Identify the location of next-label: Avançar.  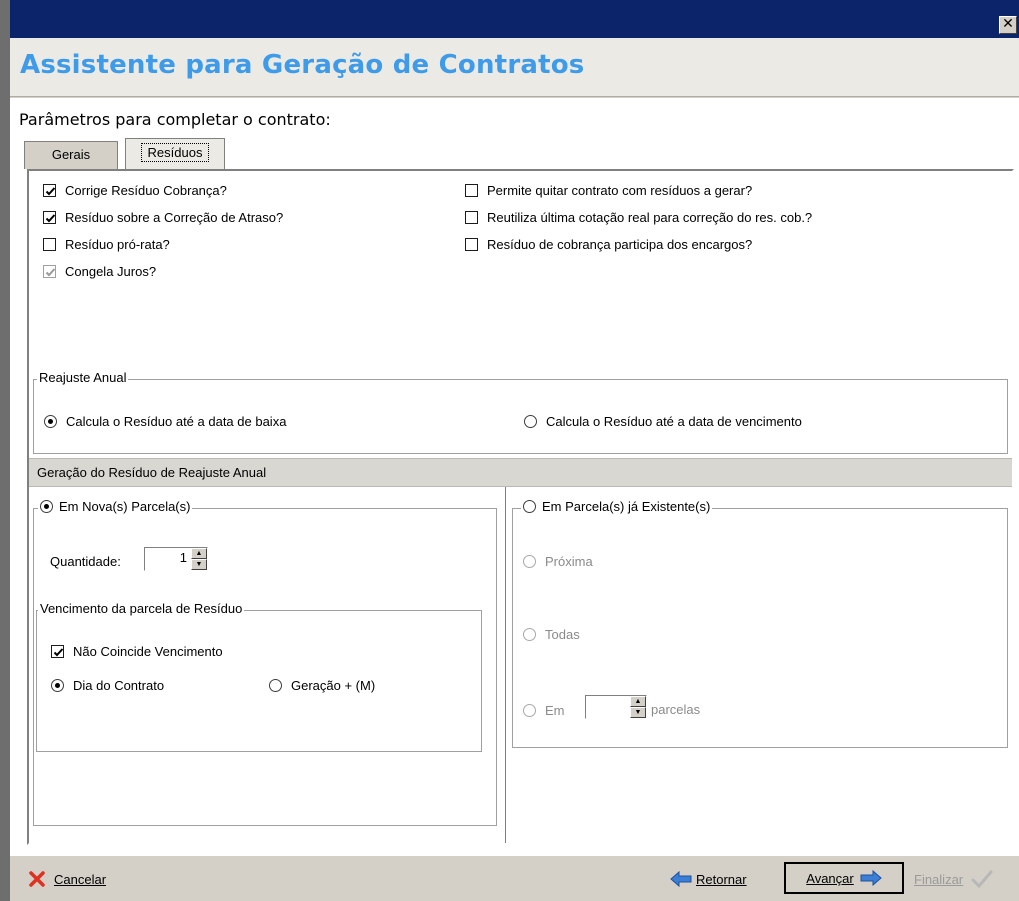
(830, 878).